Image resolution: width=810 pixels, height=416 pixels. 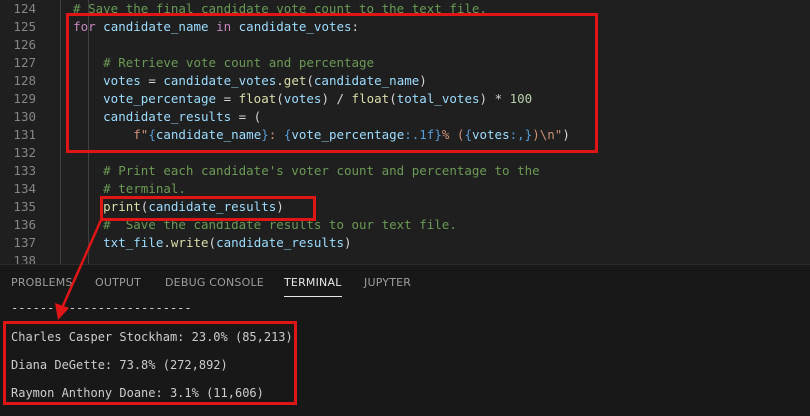 I want to click on code-token: candidate_results, so click(x=280, y=242).